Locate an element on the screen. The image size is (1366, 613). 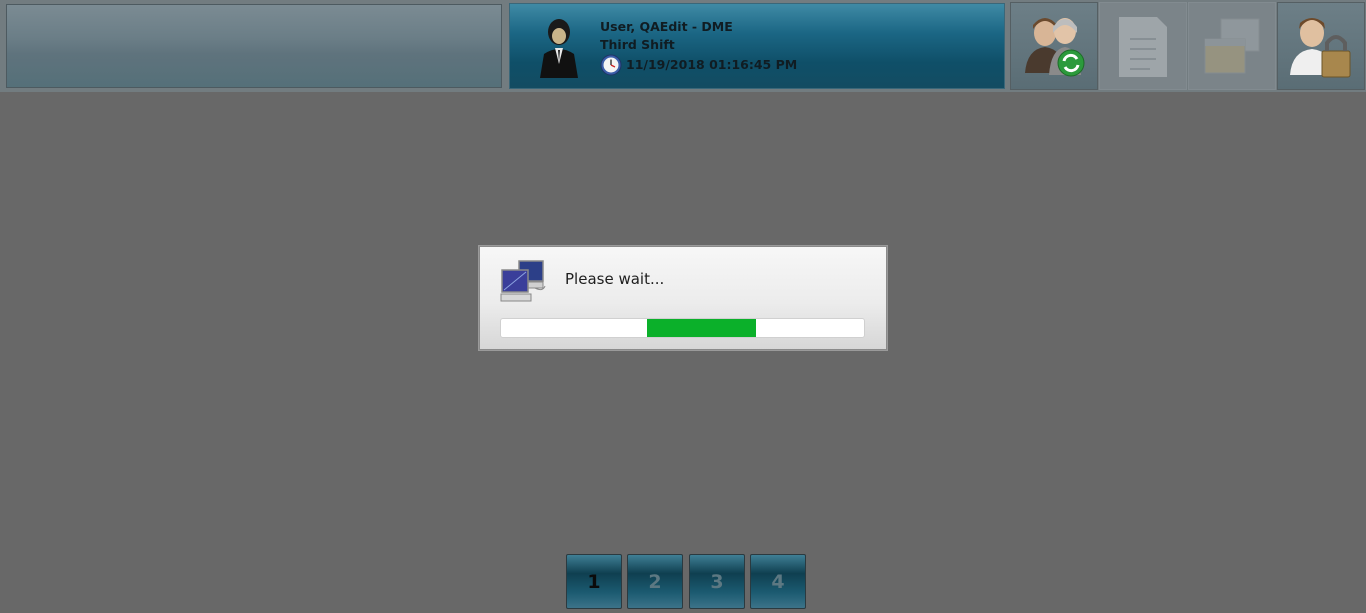
page-button-3: 3 is located at coordinates (717, 581).